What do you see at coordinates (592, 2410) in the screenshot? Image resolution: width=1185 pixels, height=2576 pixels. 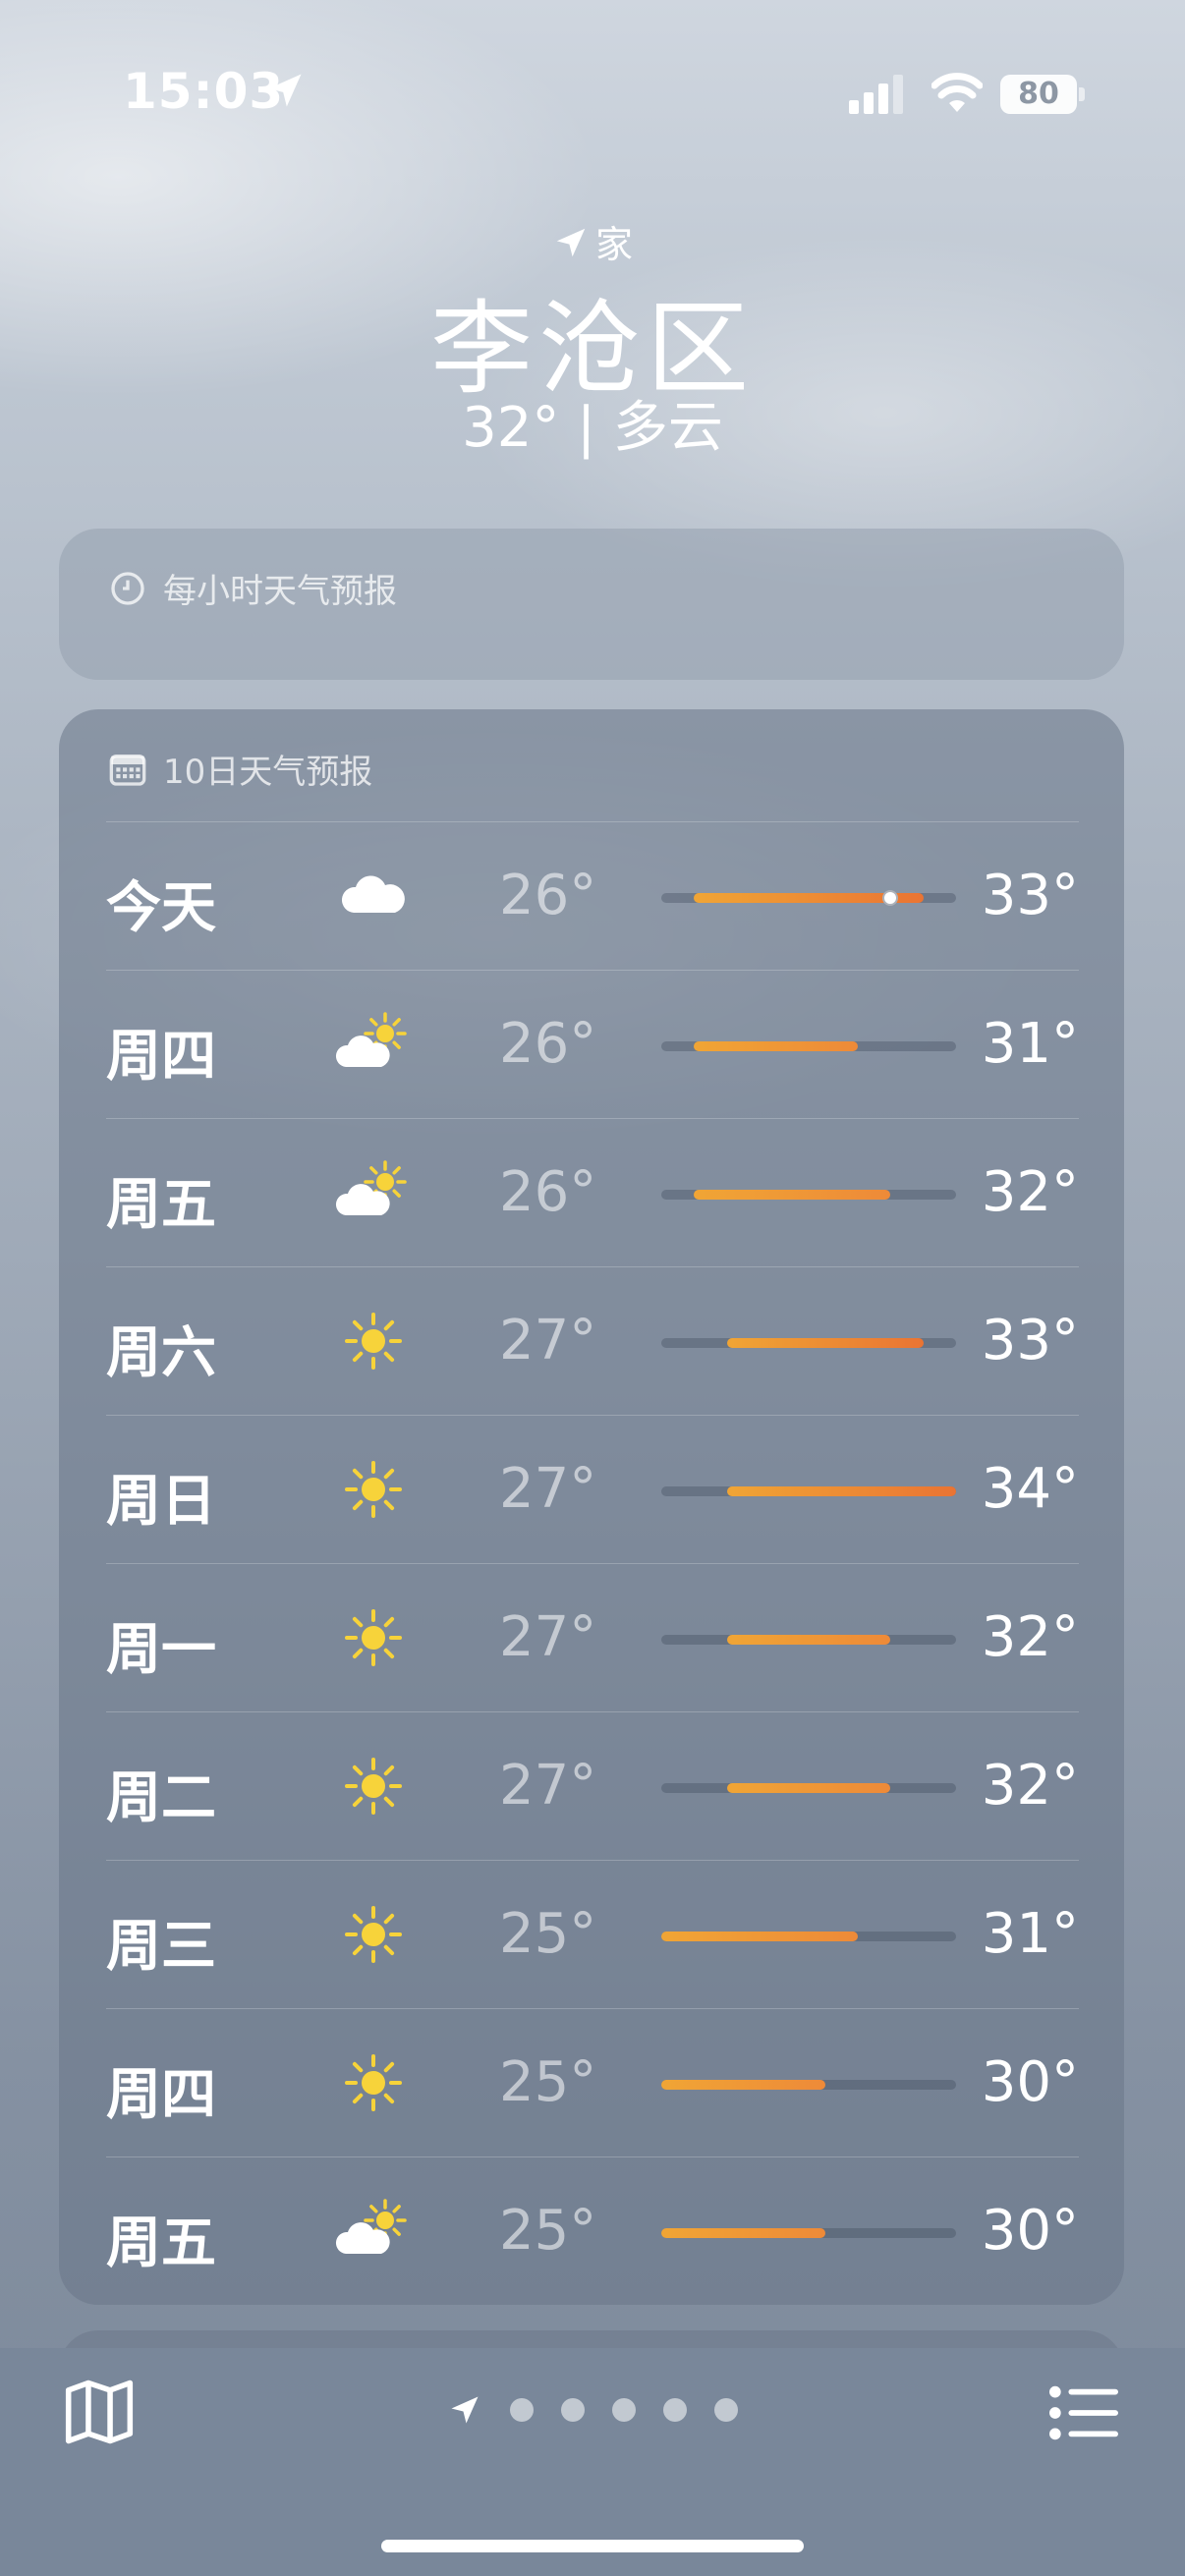 I see `page-indicator` at bounding box center [592, 2410].